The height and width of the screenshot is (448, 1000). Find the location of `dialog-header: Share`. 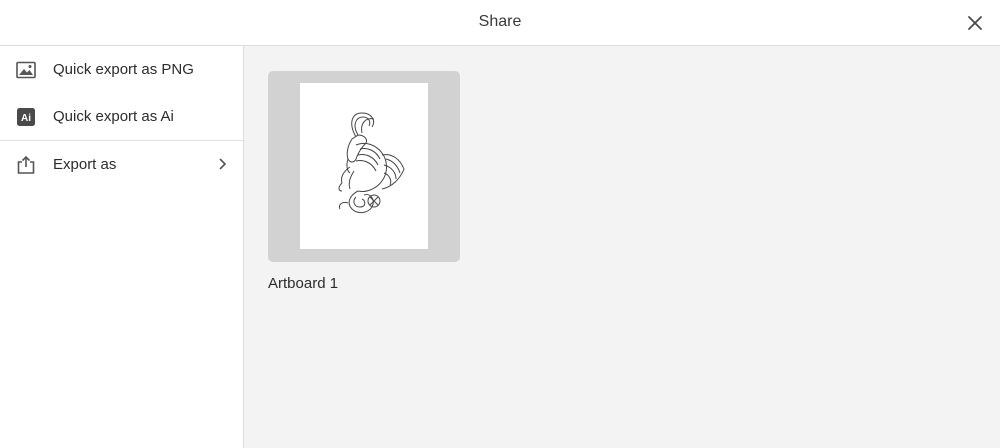

dialog-header: Share is located at coordinates (500, 23).